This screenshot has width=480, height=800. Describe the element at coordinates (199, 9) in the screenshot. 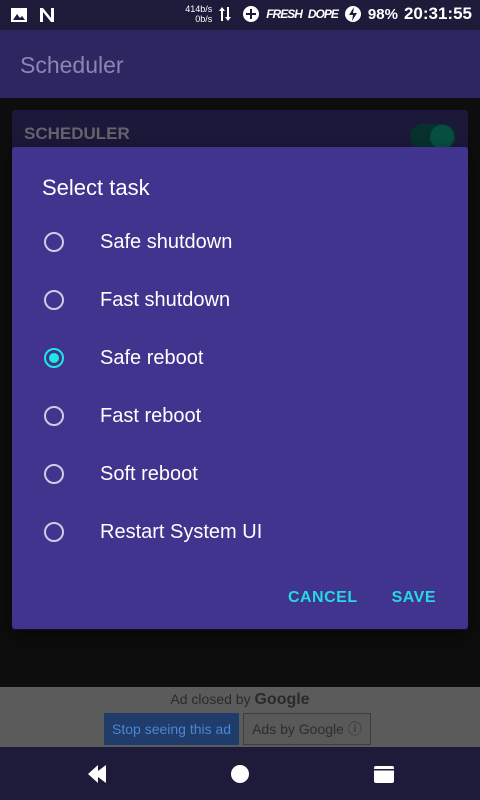

I see `speed-up: 414b/s` at that location.